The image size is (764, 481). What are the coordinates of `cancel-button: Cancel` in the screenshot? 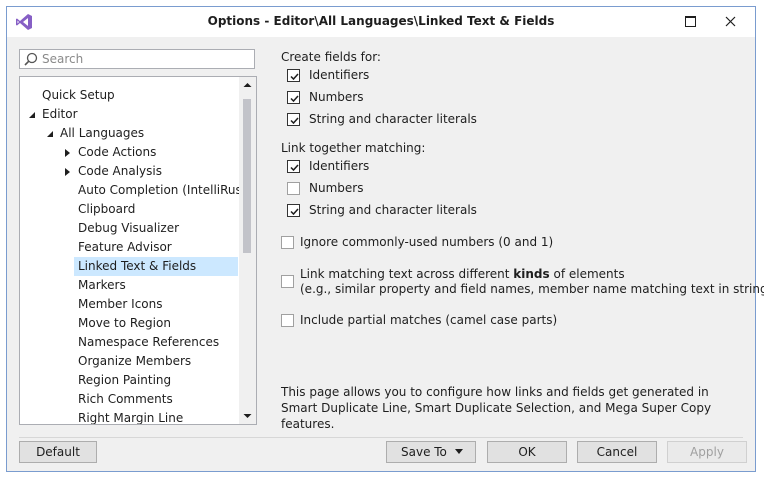 It's located at (617, 452).